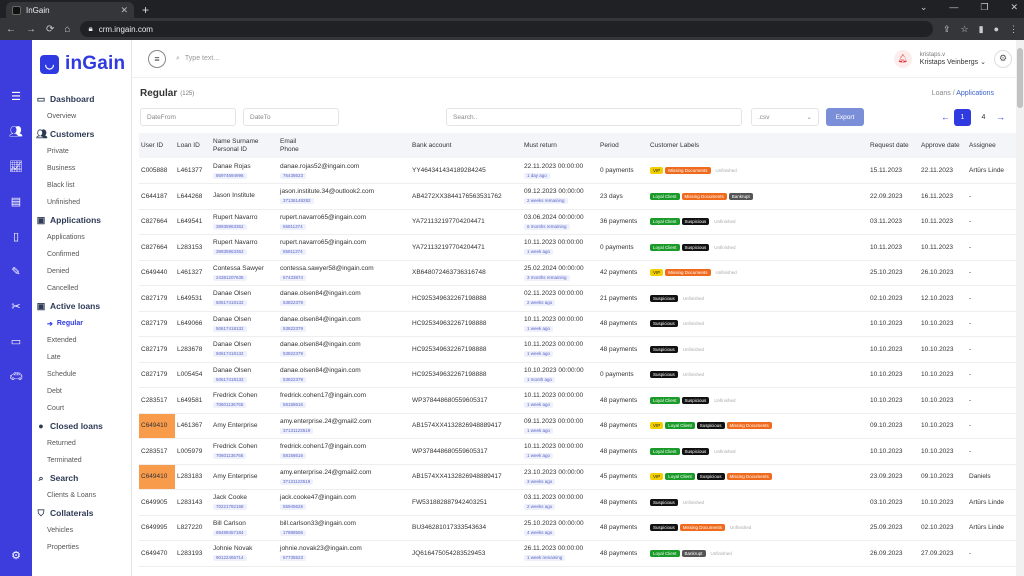 Image resolution: width=1024 pixels, height=576 pixels. I want to click on customer-name: Bill Carlson, so click(245, 524).